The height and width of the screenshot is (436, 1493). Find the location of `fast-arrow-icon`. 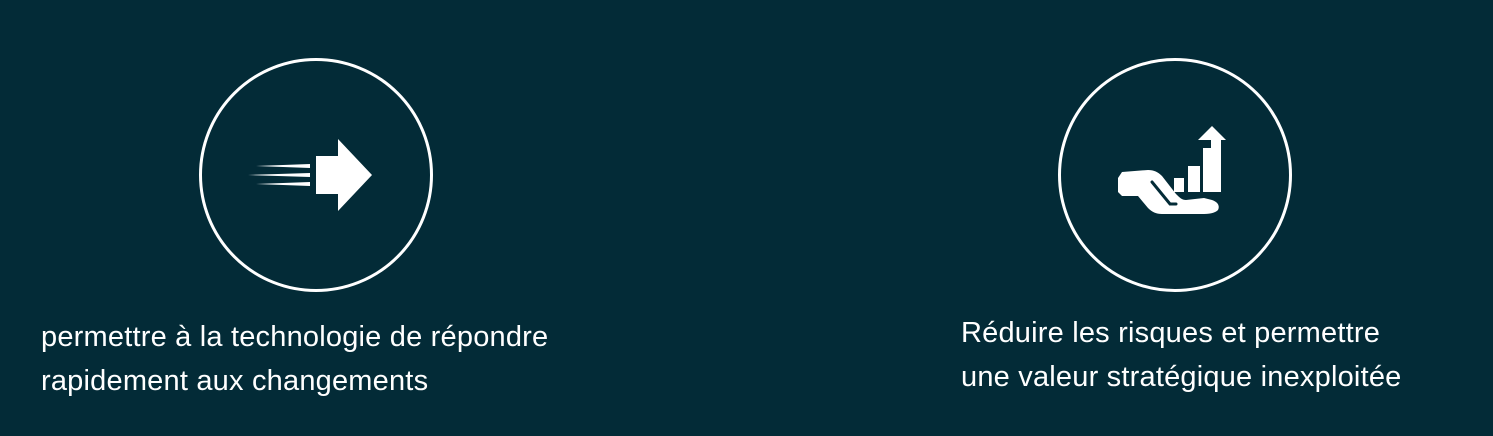

fast-arrow-icon is located at coordinates (310, 175).